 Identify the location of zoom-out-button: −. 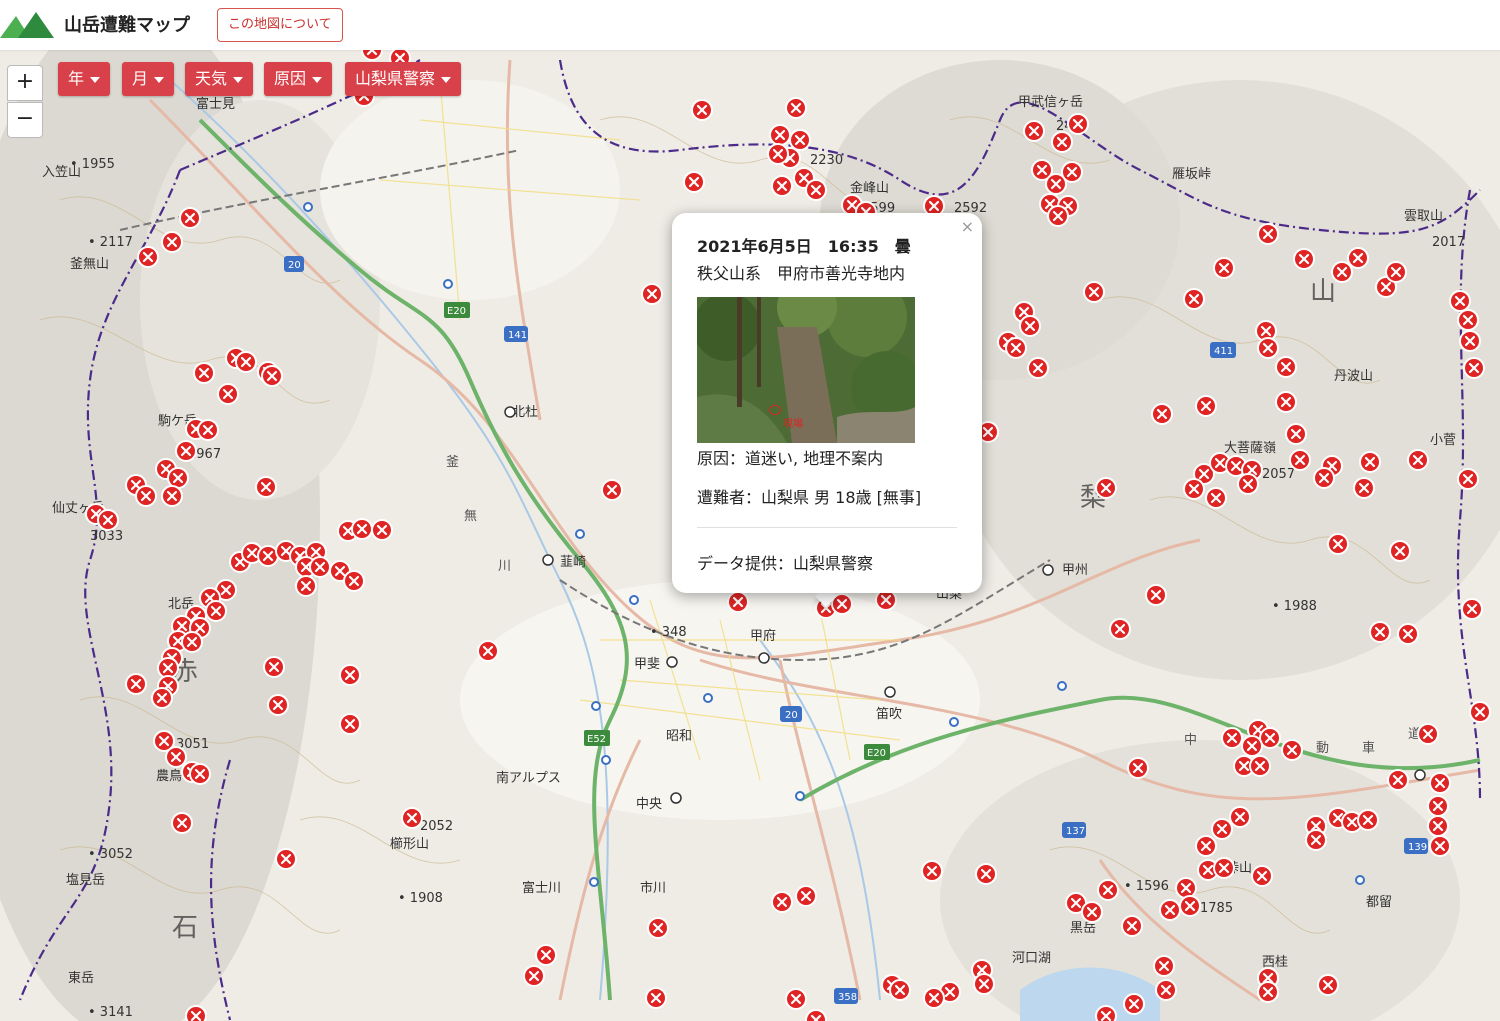
(25, 120).